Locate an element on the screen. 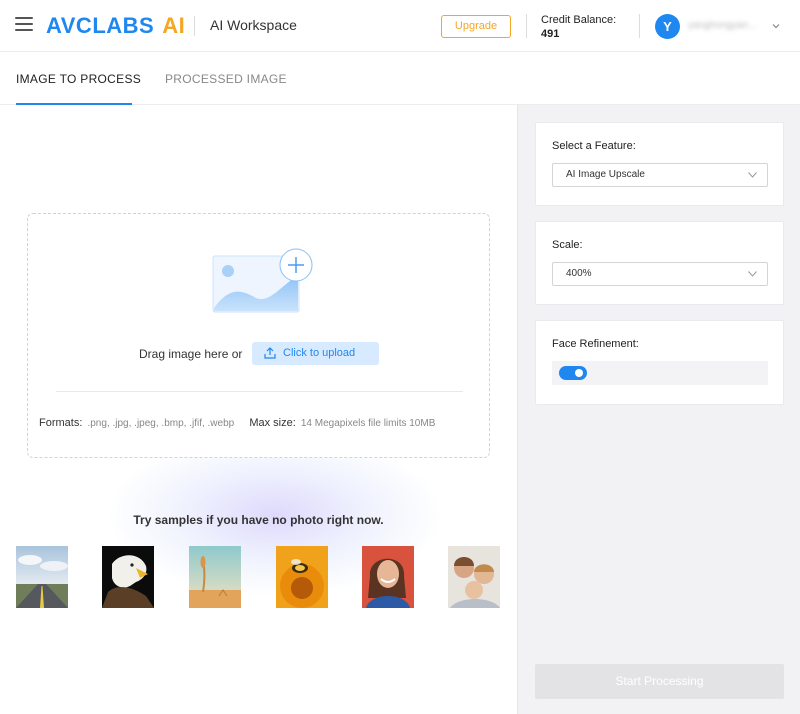 The width and height of the screenshot is (800, 714). feature-card: Select a Feature: AI Image Upscale is located at coordinates (659, 164).